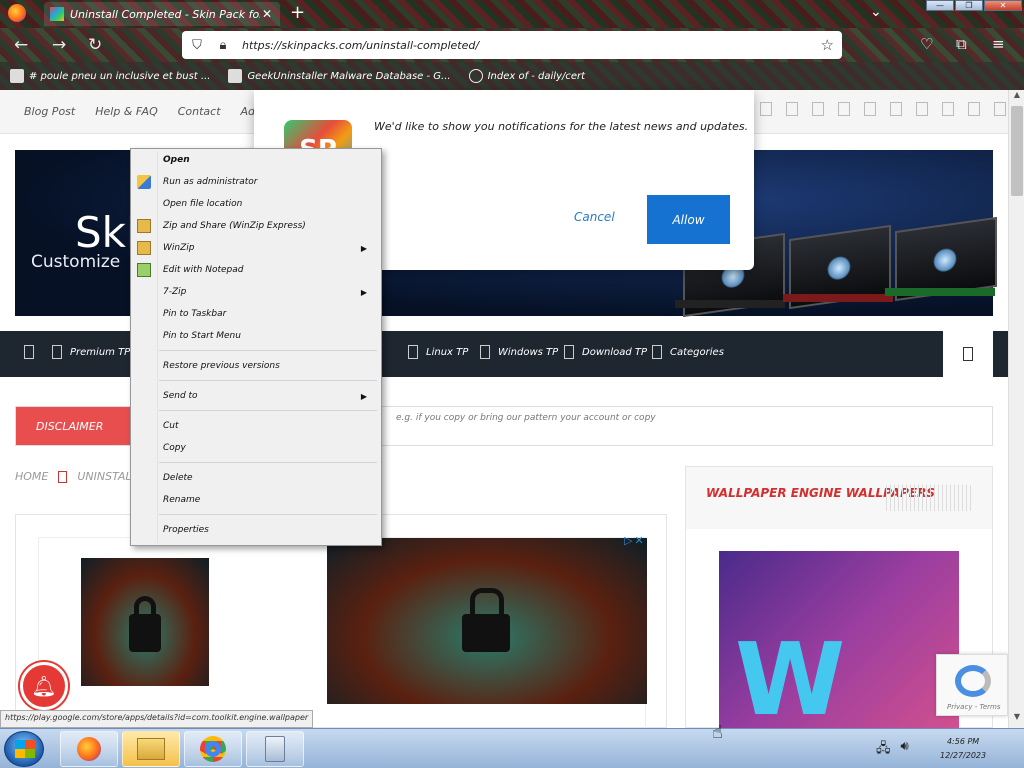 The height and width of the screenshot is (768, 1024). I want to click on menu-item-run-as-admin: Run as administrator, so click(256, 182).